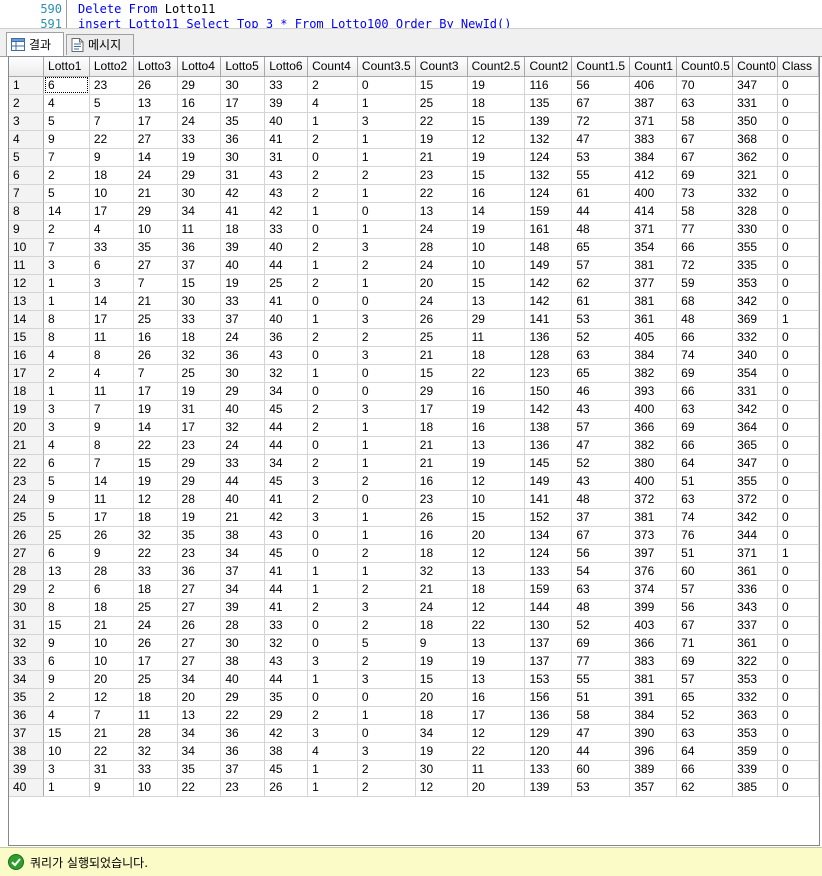 The height and width of the screenshot is (876, 822). I want to click on grid-cell: 373, so click(653, 535).